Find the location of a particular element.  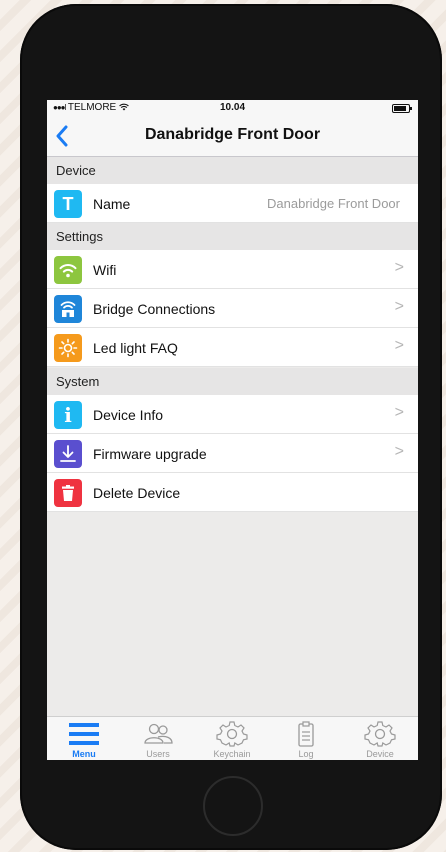

row-device-info: i Device Info > is located at coordinates (232, 414).